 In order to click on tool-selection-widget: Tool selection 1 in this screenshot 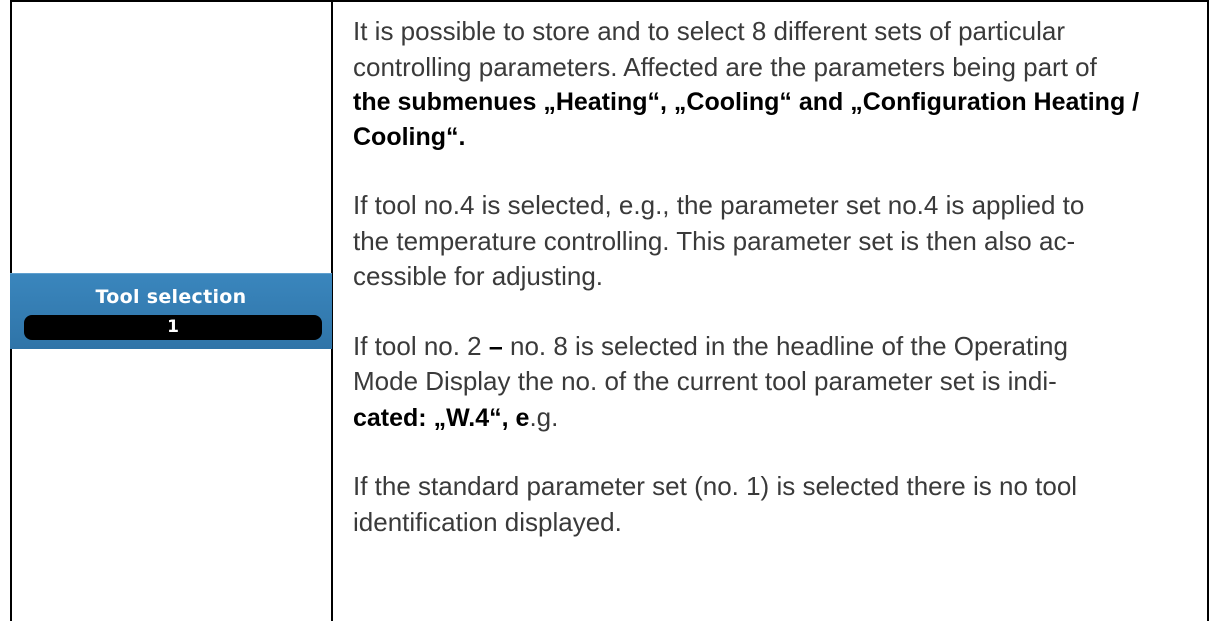, I will do `click(171, 311)`.